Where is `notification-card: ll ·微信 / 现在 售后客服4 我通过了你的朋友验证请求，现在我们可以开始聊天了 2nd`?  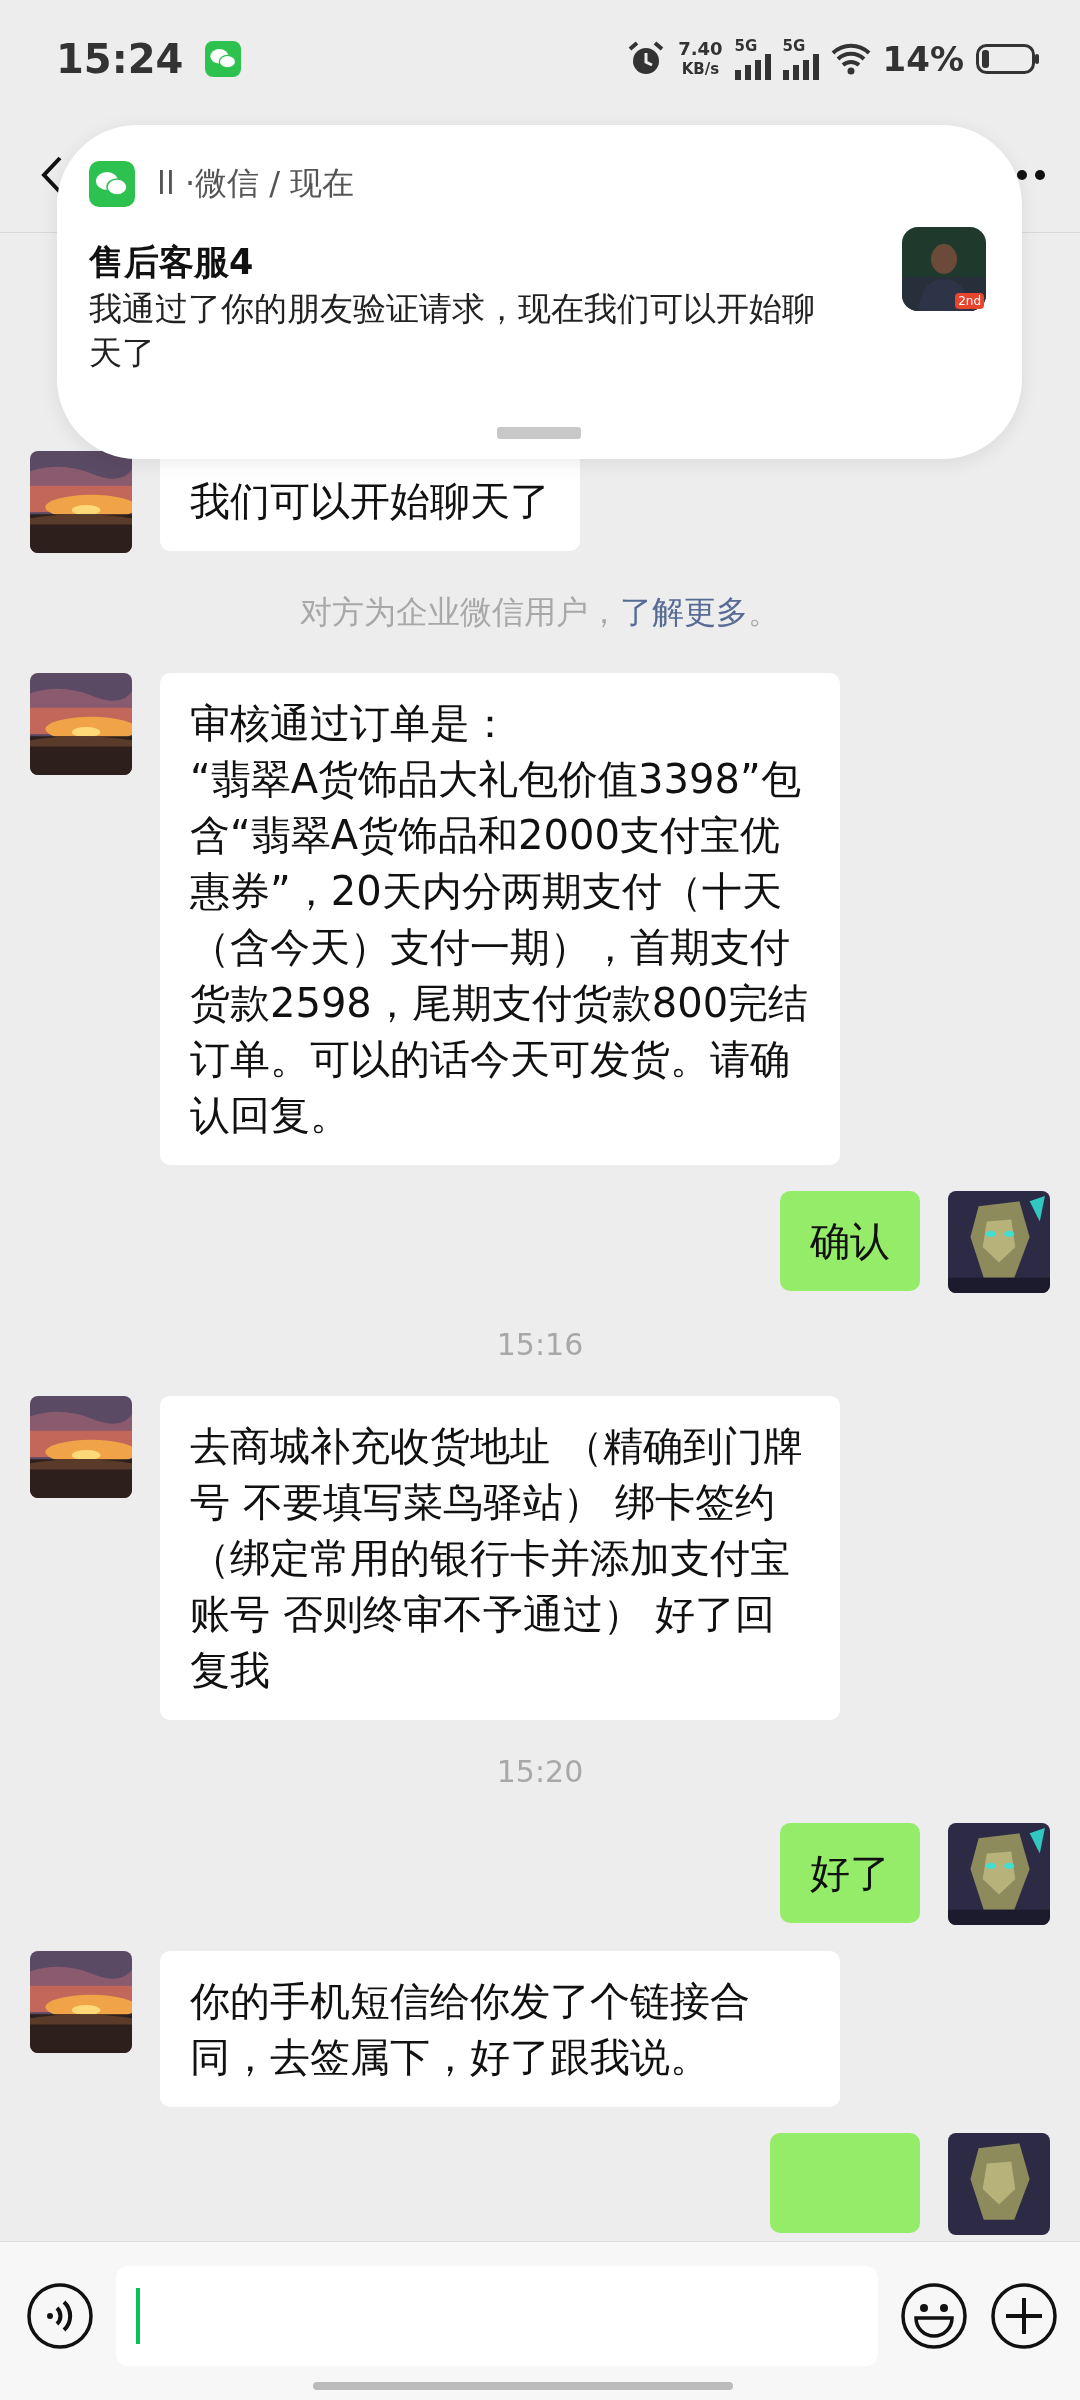
notification-card: ll ·微信 / 现在 售后客服4 我通过了你的朋友验证请求，现在我们可以开始聊天了 2nd is located at coordinates (539, 292).